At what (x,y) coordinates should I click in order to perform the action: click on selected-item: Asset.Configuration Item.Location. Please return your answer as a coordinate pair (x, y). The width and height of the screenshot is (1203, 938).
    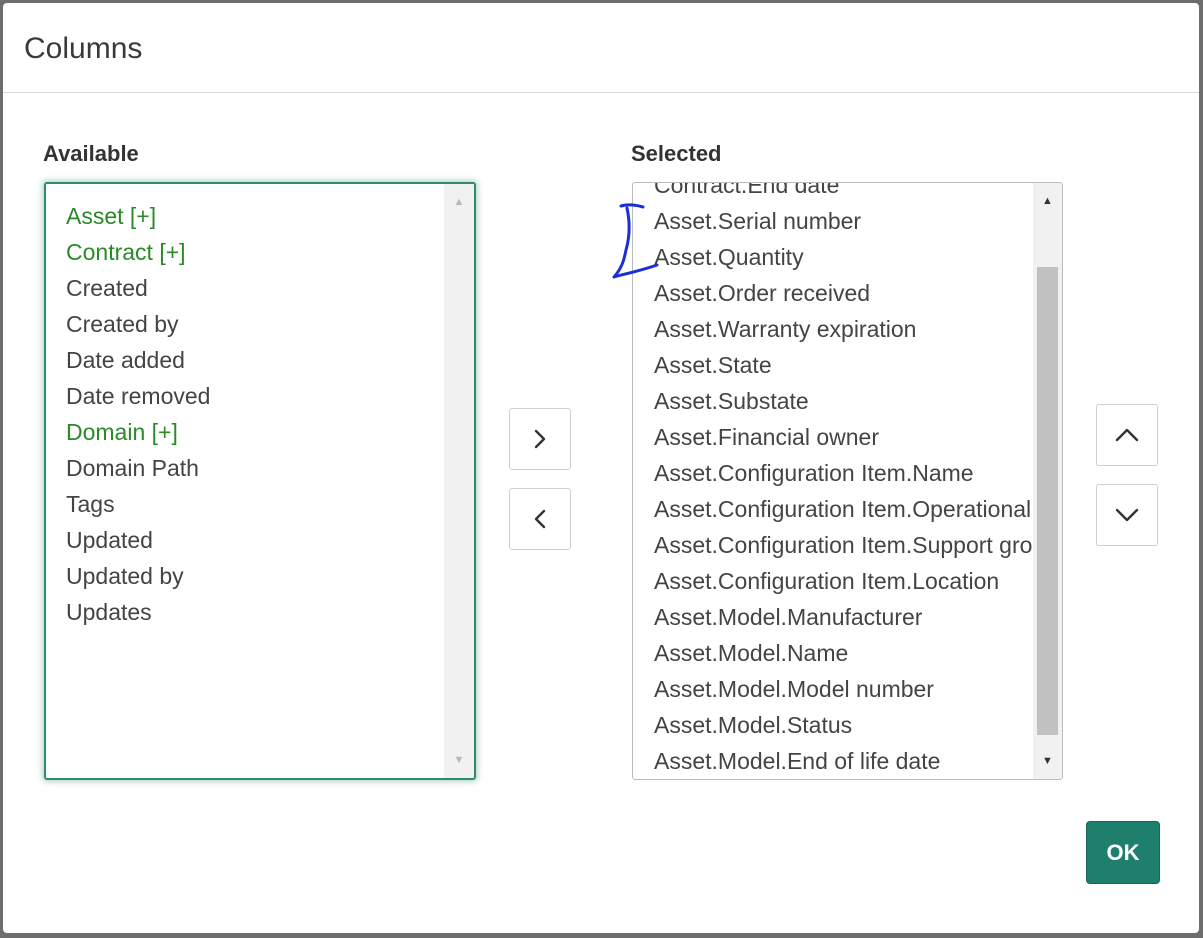
    Looking at the image, I should click on (858, 581).